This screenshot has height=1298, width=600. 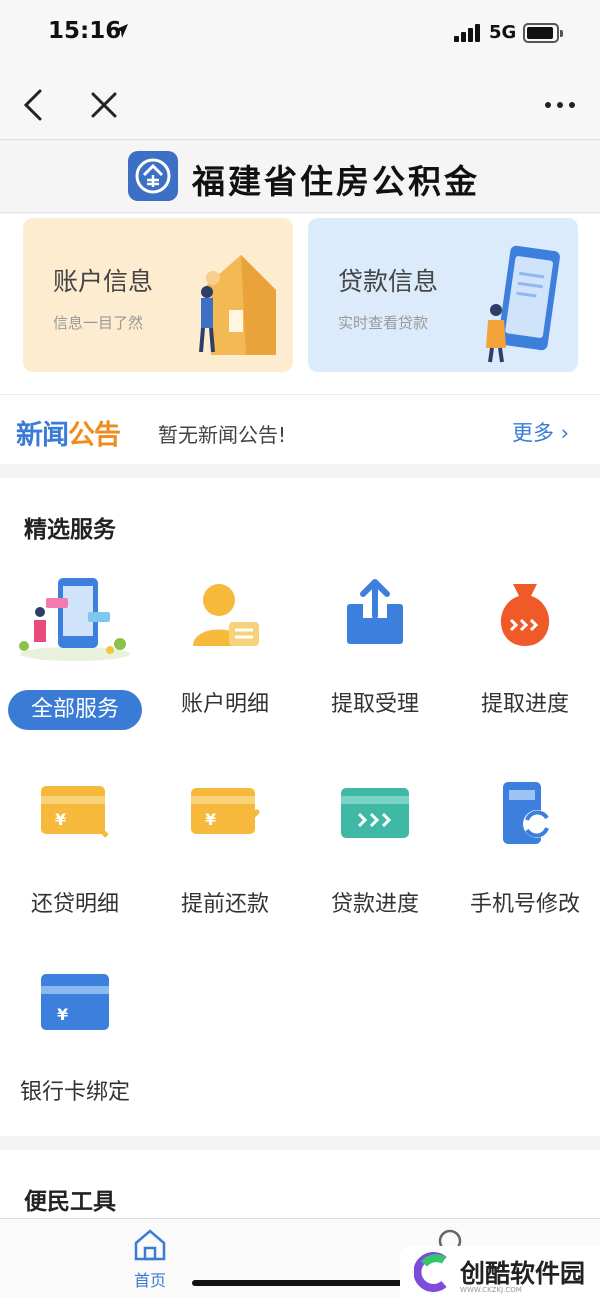 I want to click on network-type: 5G, so click(x=503, y=32).